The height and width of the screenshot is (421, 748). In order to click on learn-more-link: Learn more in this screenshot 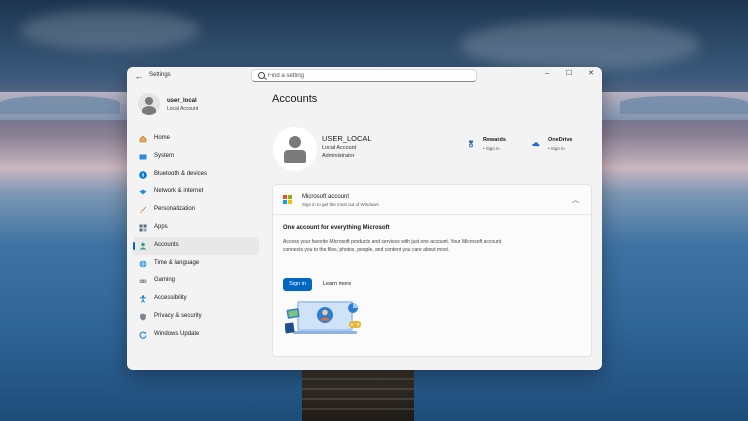, I will do `click(337, 284)`.